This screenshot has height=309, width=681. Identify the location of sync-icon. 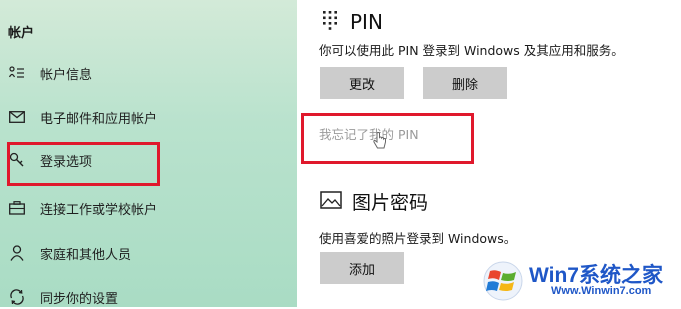
(17, 297).